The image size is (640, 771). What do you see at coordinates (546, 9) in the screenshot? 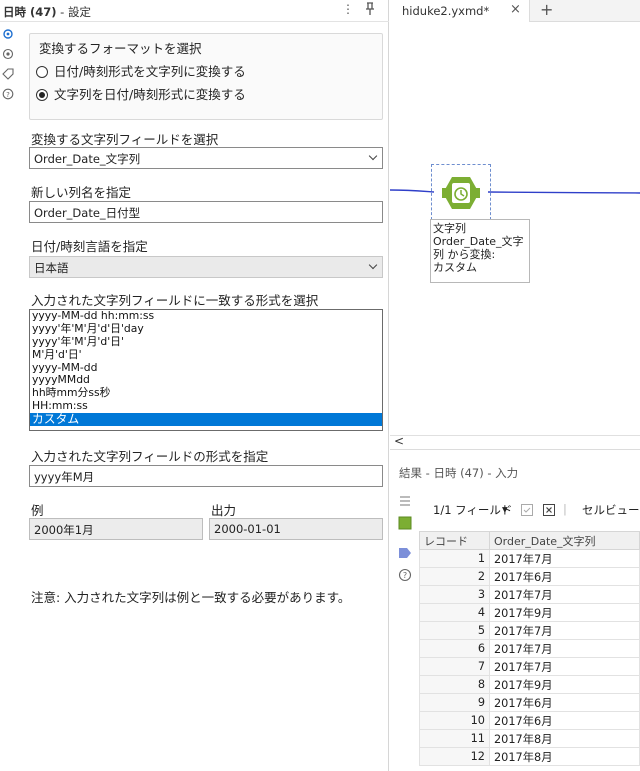
I see `add-tab-icon: +` at bounding box center [546, 9].